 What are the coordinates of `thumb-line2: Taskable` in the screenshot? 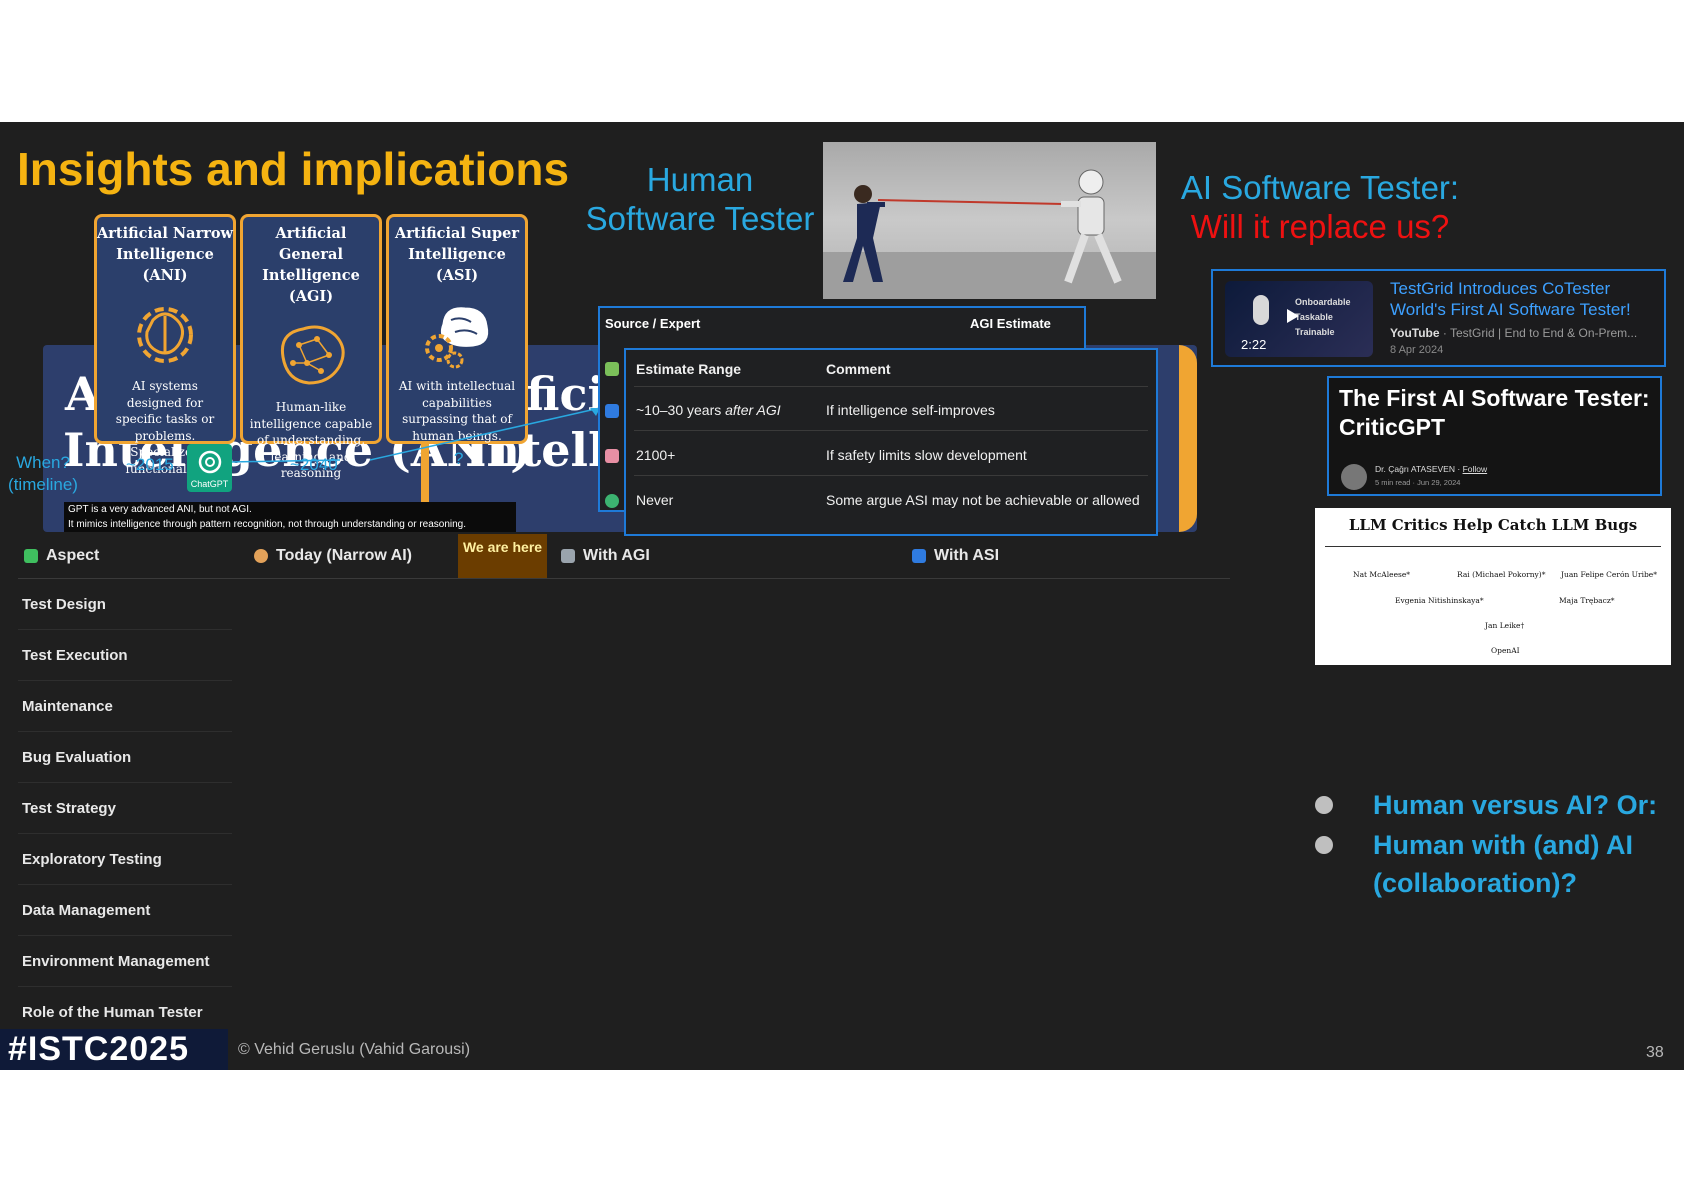 It's located at (1314, 317).